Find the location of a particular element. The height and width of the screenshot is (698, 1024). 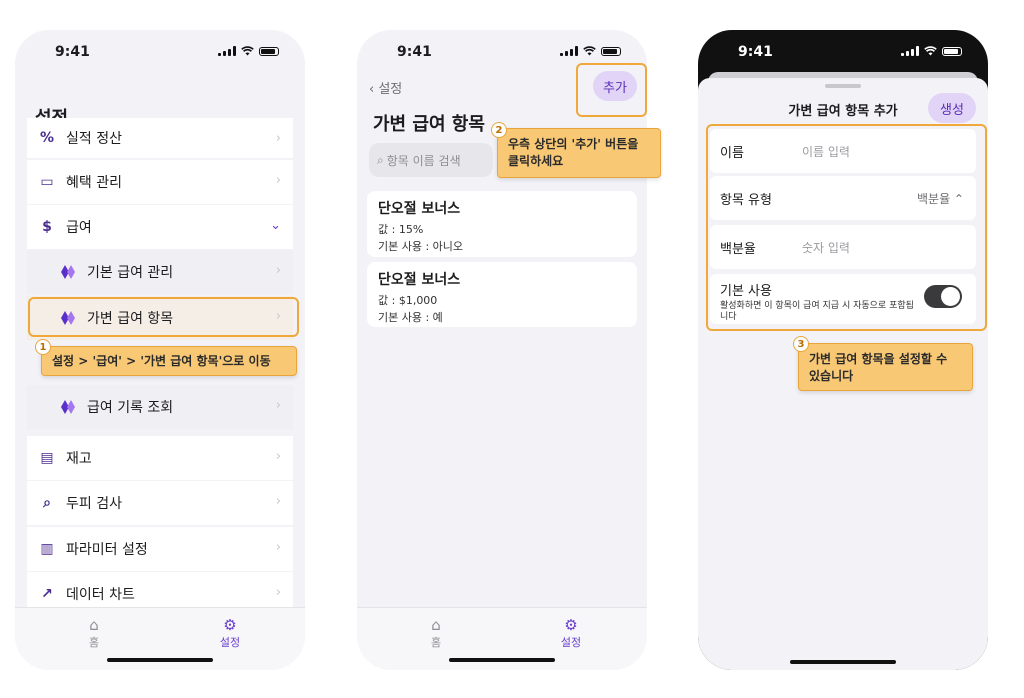

box-icon: ▤ is located at coordinates (47, 458).